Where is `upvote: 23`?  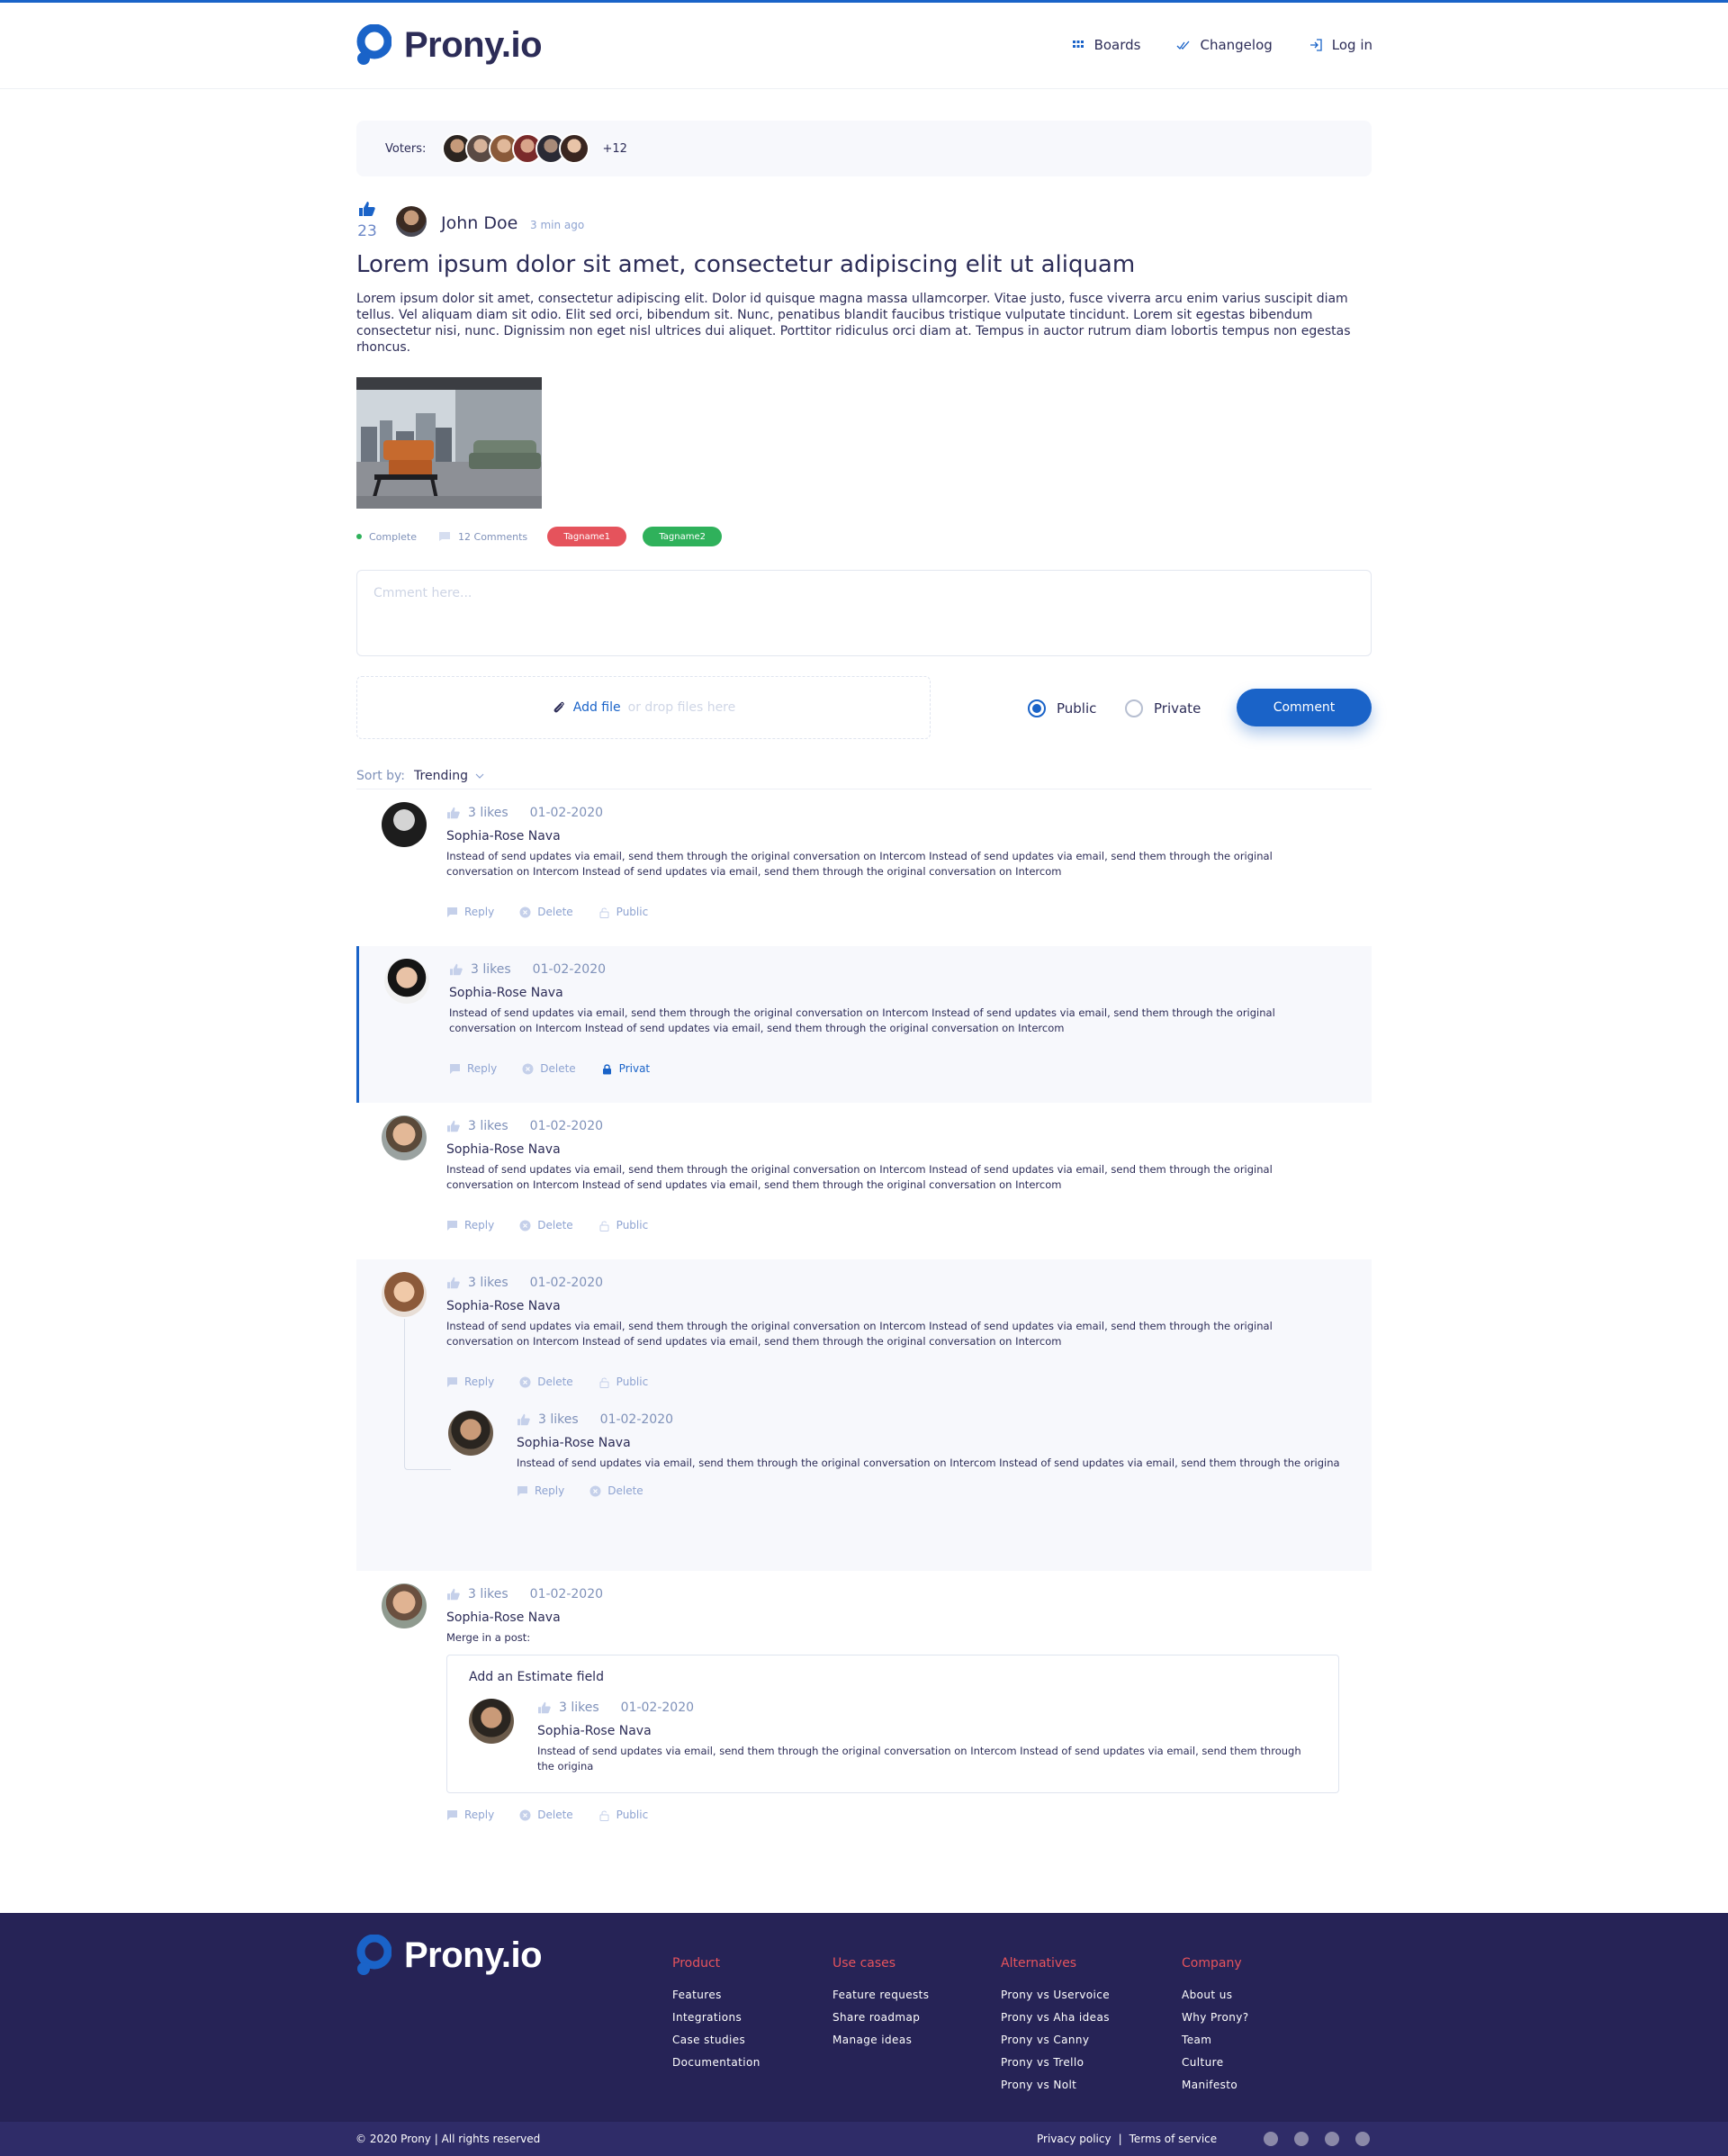
upvote: 23 is located at coordinates (367, 220).